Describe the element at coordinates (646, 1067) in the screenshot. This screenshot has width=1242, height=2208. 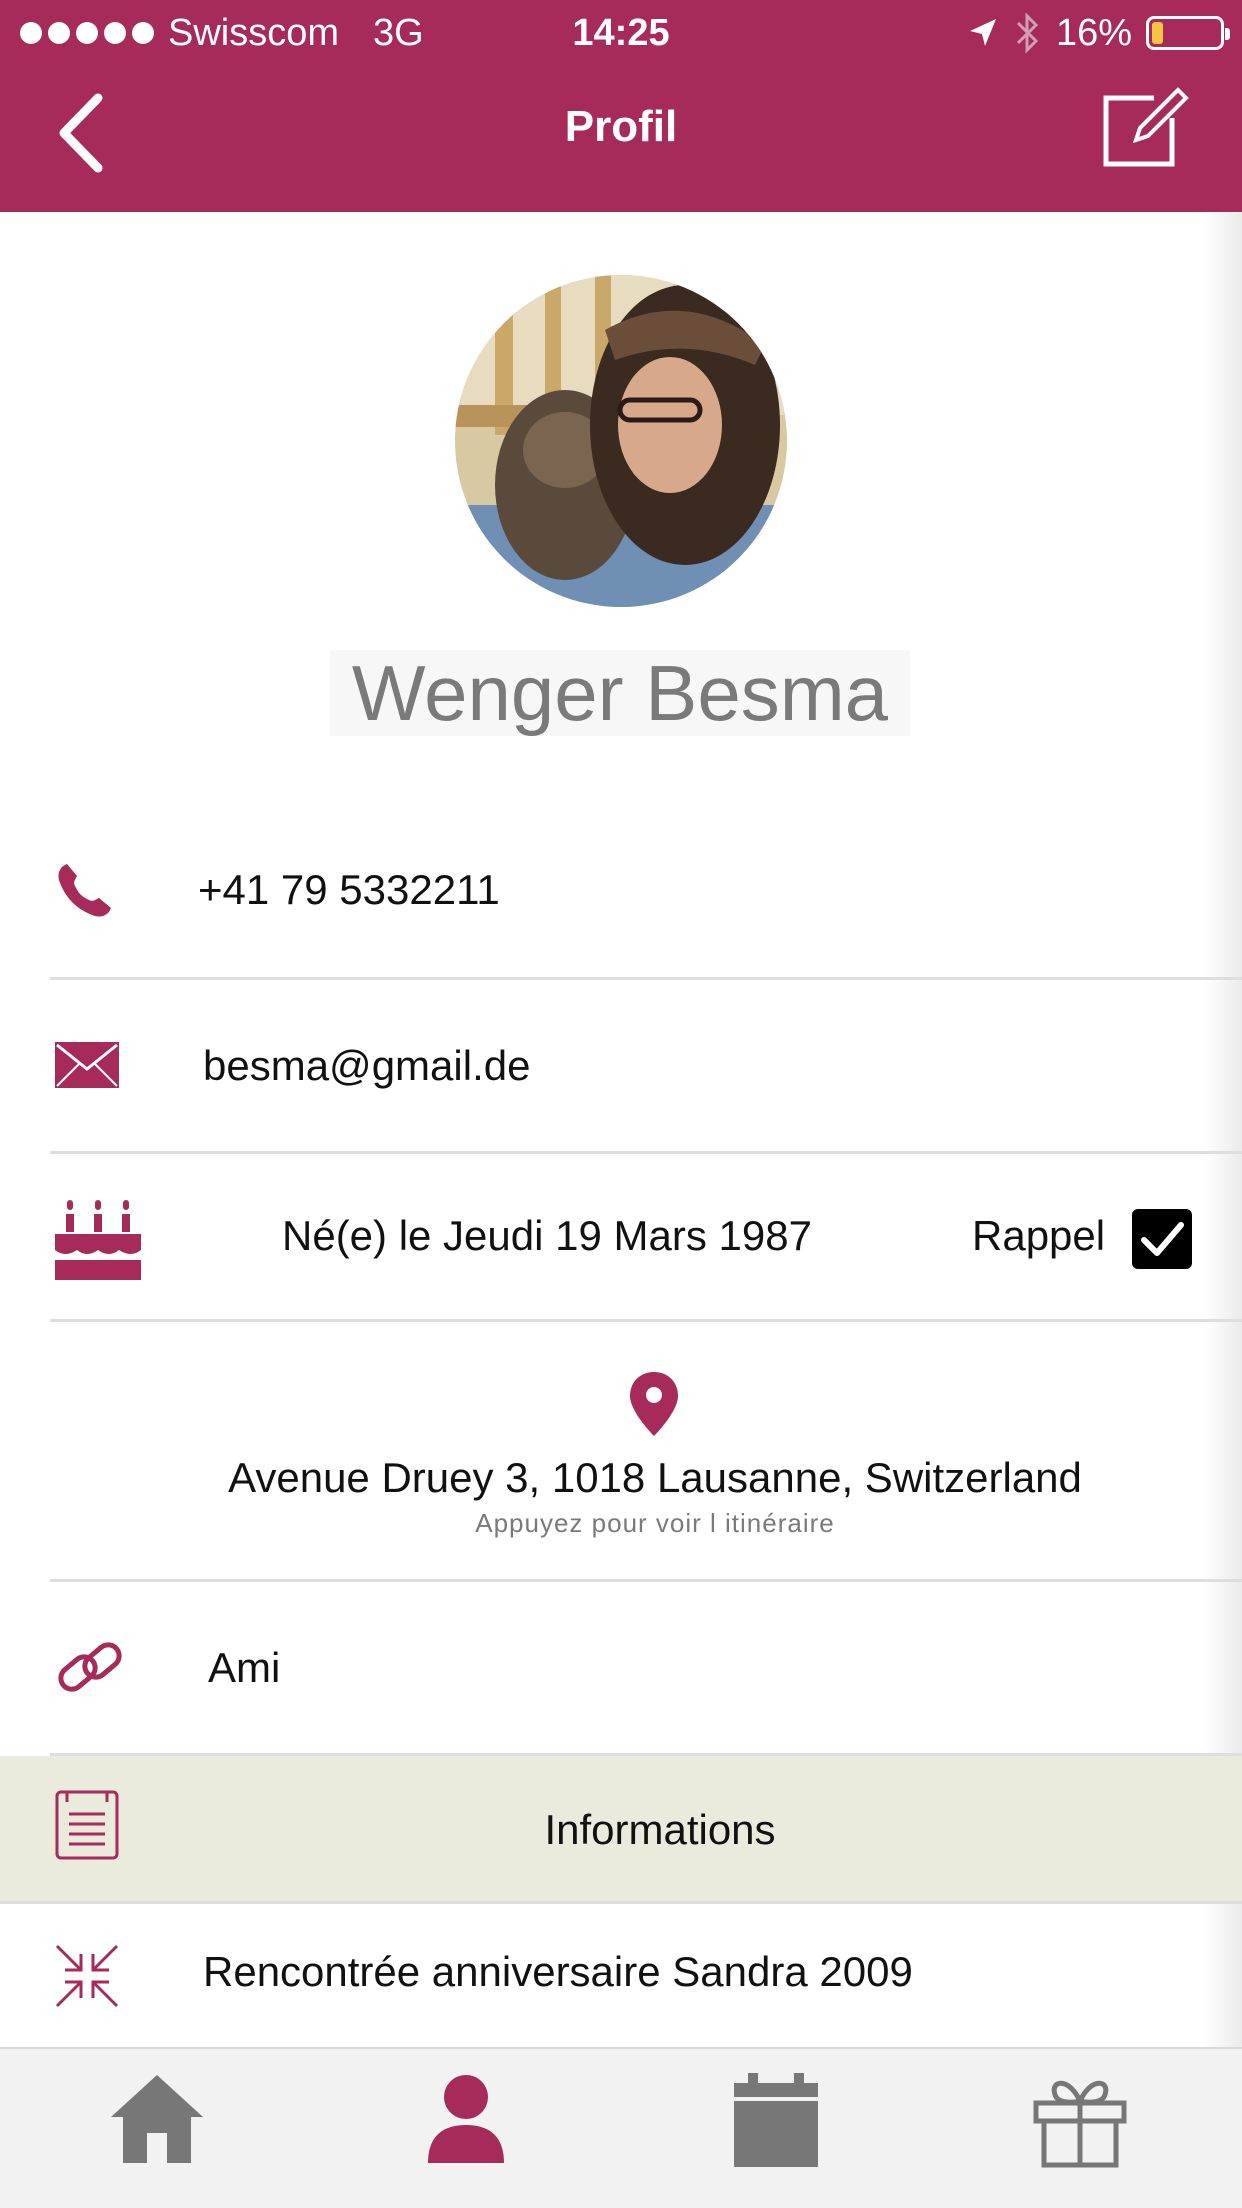
I see `email-row: besma@gmail.de` at that location.